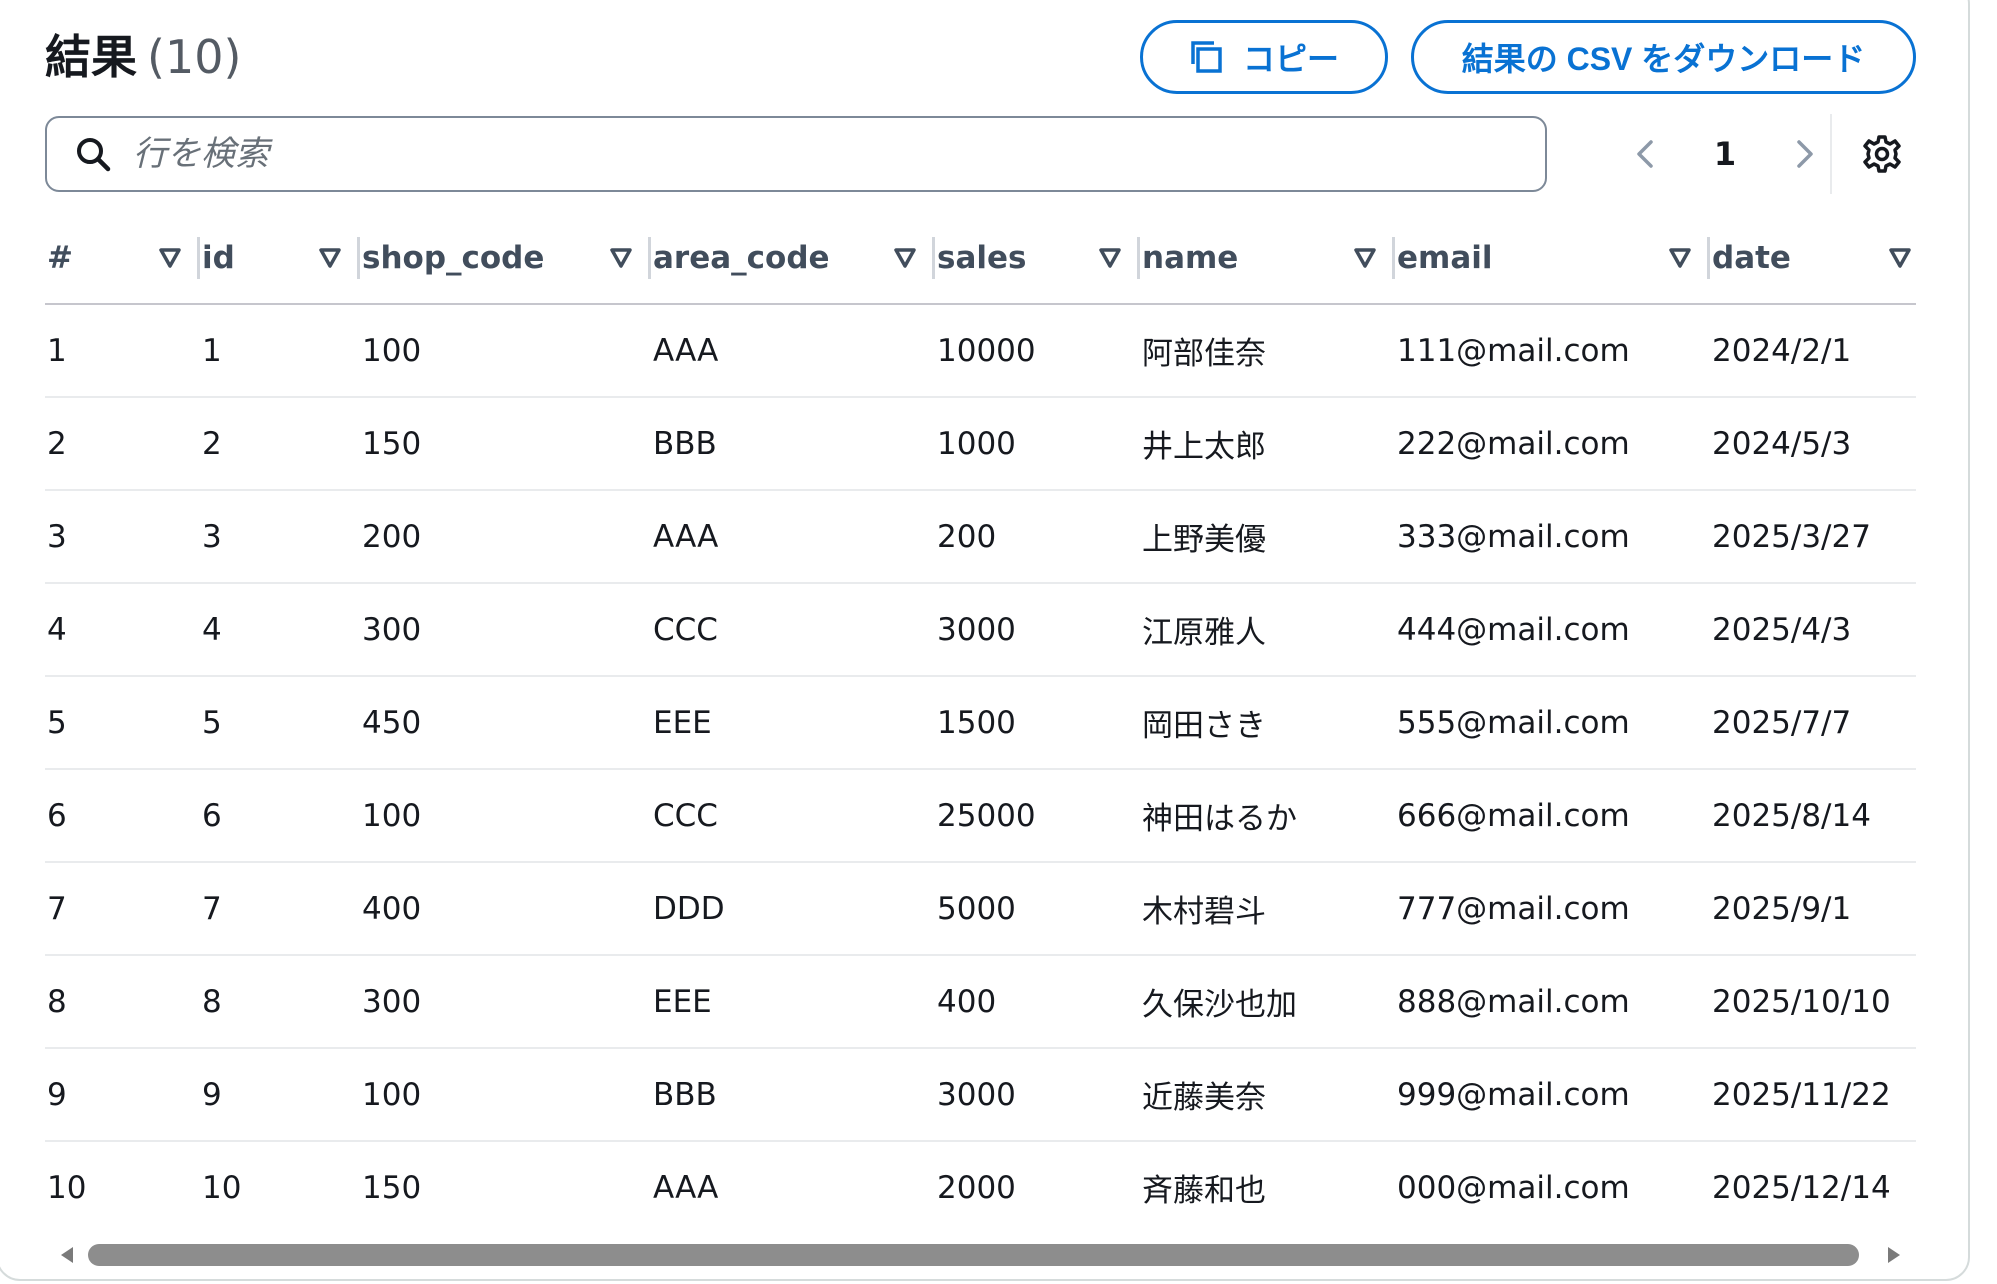  What do you see at coordinates (1037, 909) in the screenshot?
I see `table-cell: 5000` at bounding box center [1037, 909].